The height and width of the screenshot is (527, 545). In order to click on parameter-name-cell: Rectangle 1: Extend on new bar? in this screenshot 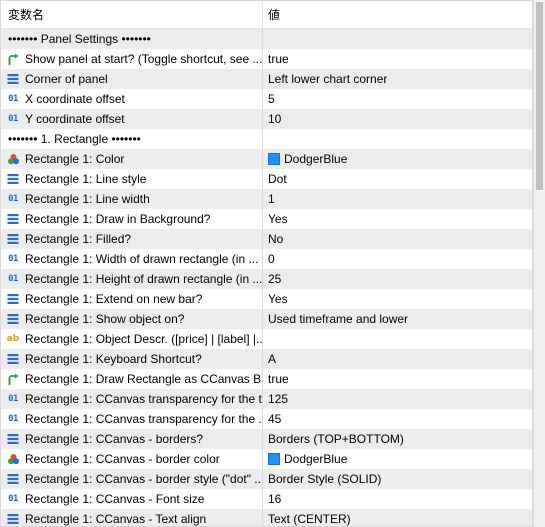, I will do `click(132, 299)`.